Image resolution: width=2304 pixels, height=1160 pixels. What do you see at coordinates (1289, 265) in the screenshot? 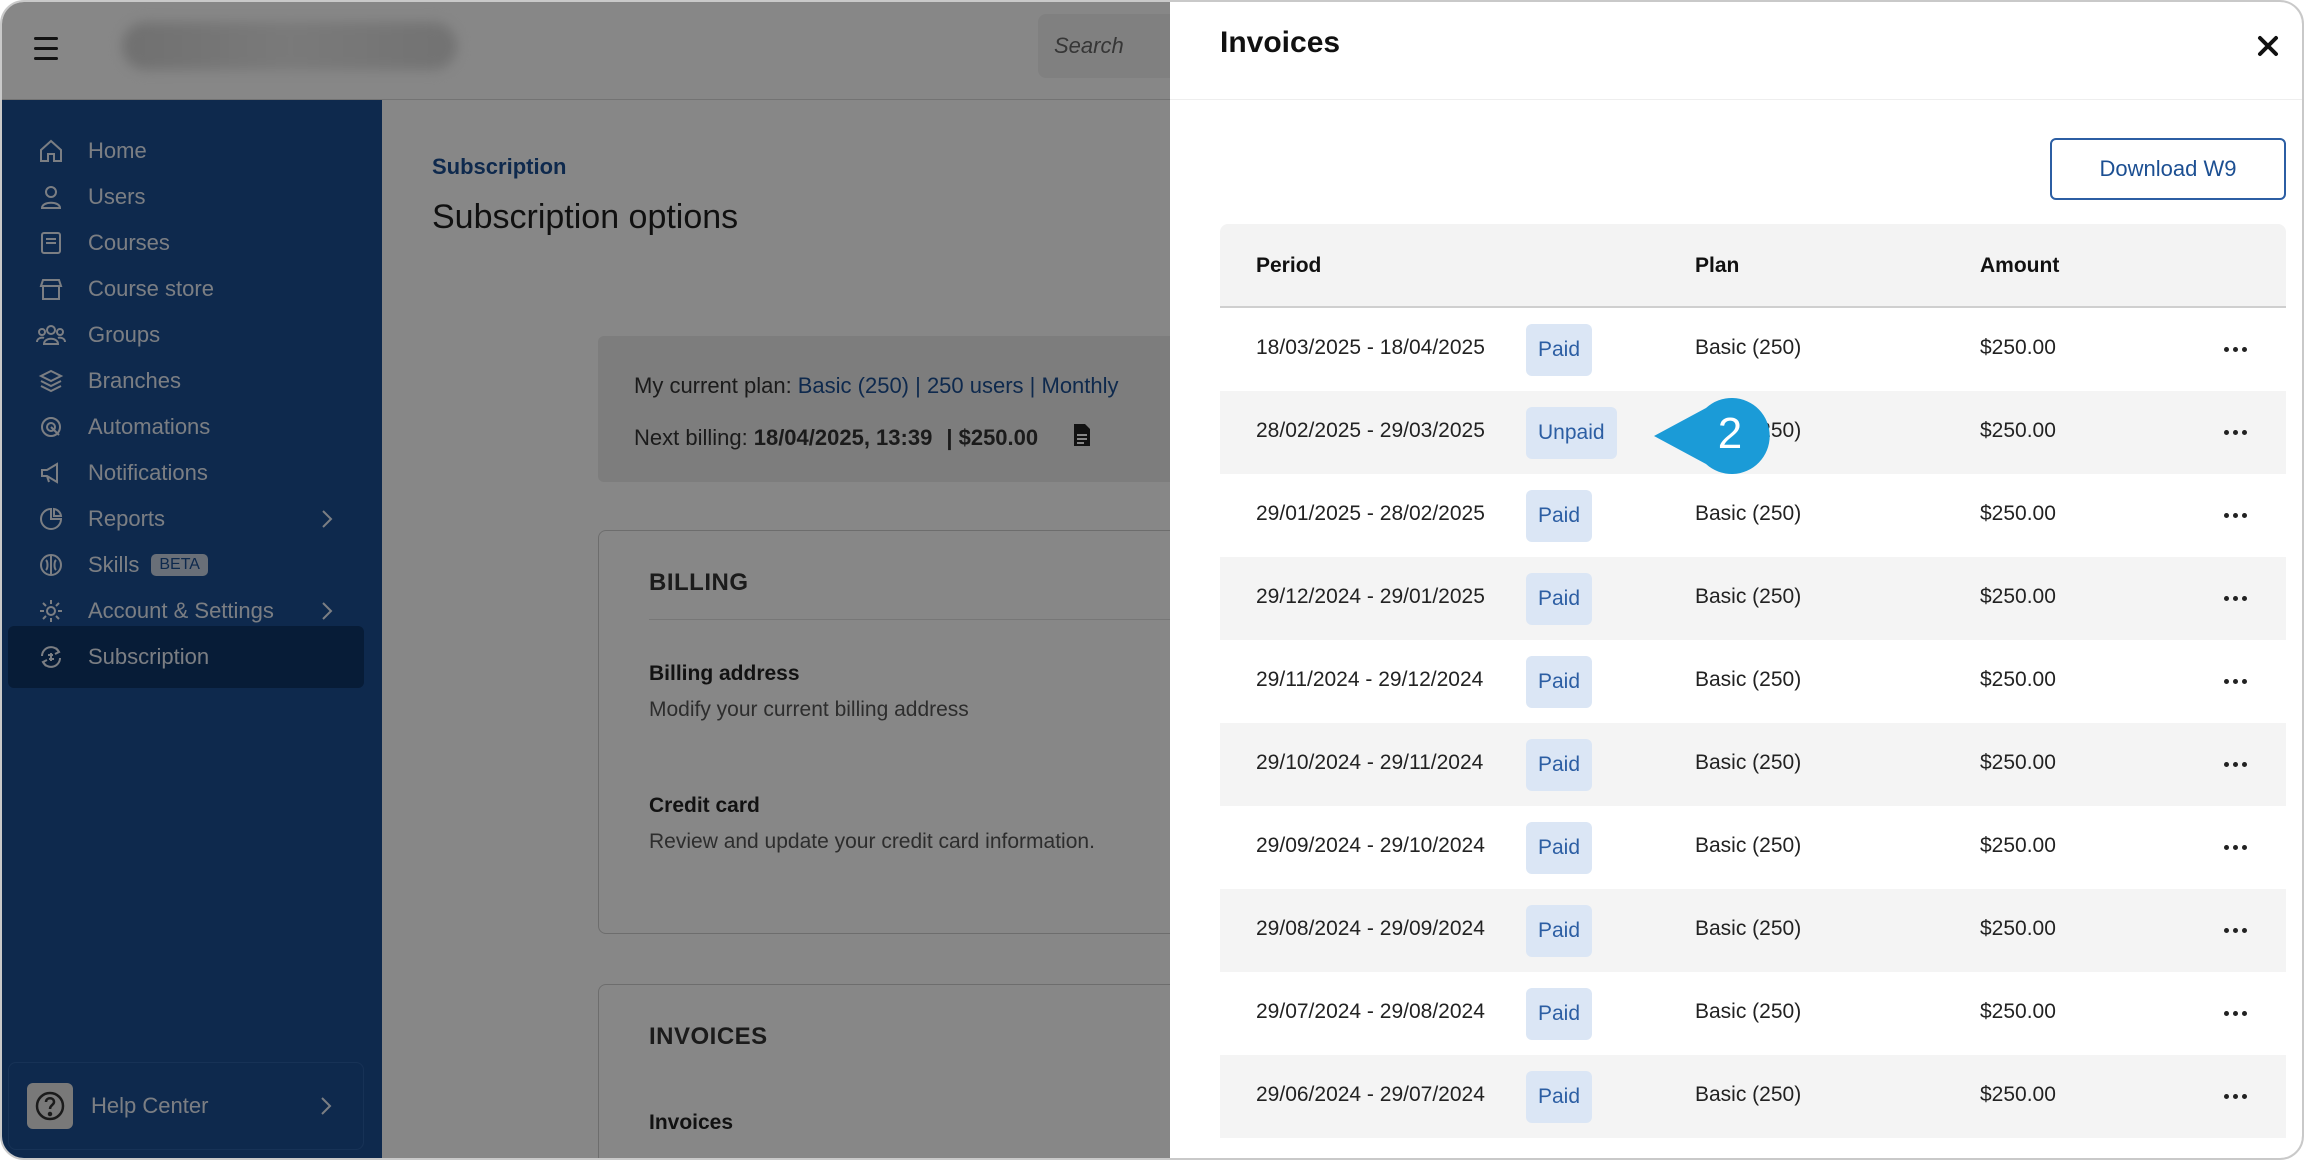
I see `column-header-period: Period` at bounding box center [1289, 265].